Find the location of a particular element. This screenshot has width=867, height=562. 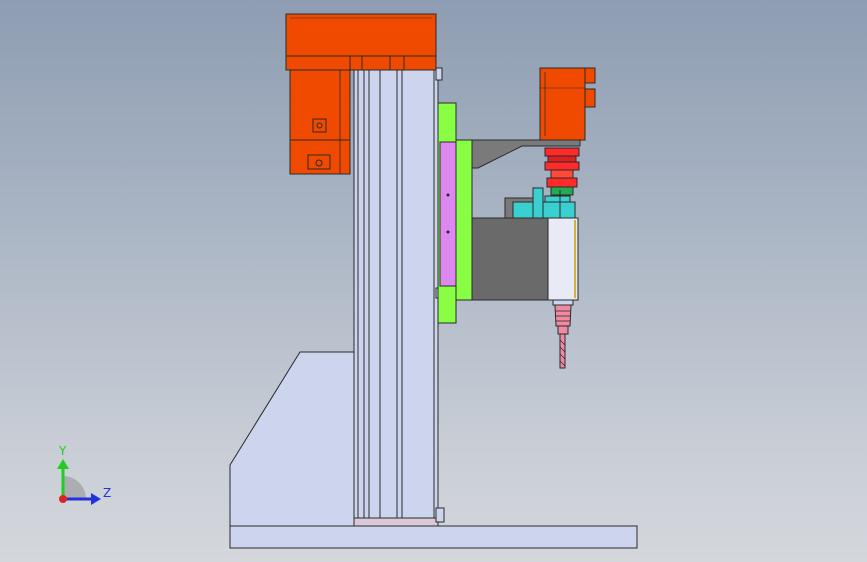

triad-origin is located at coordinates (63, 499).